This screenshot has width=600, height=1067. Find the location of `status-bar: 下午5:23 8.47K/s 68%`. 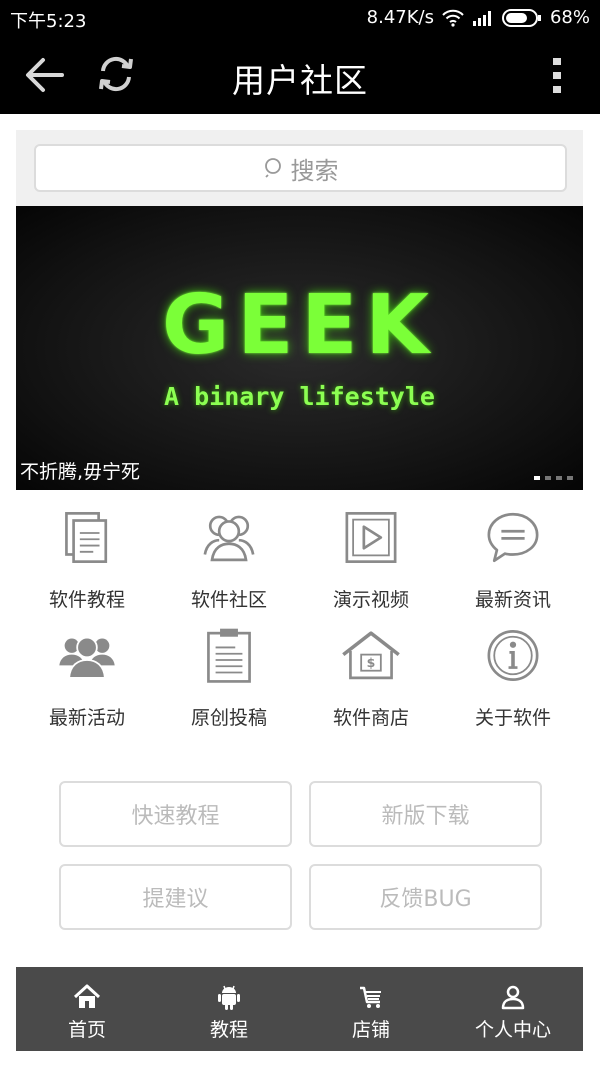

status-bar: 下午5:23 8.47K/s 68% is located at coordinates (300, 18).